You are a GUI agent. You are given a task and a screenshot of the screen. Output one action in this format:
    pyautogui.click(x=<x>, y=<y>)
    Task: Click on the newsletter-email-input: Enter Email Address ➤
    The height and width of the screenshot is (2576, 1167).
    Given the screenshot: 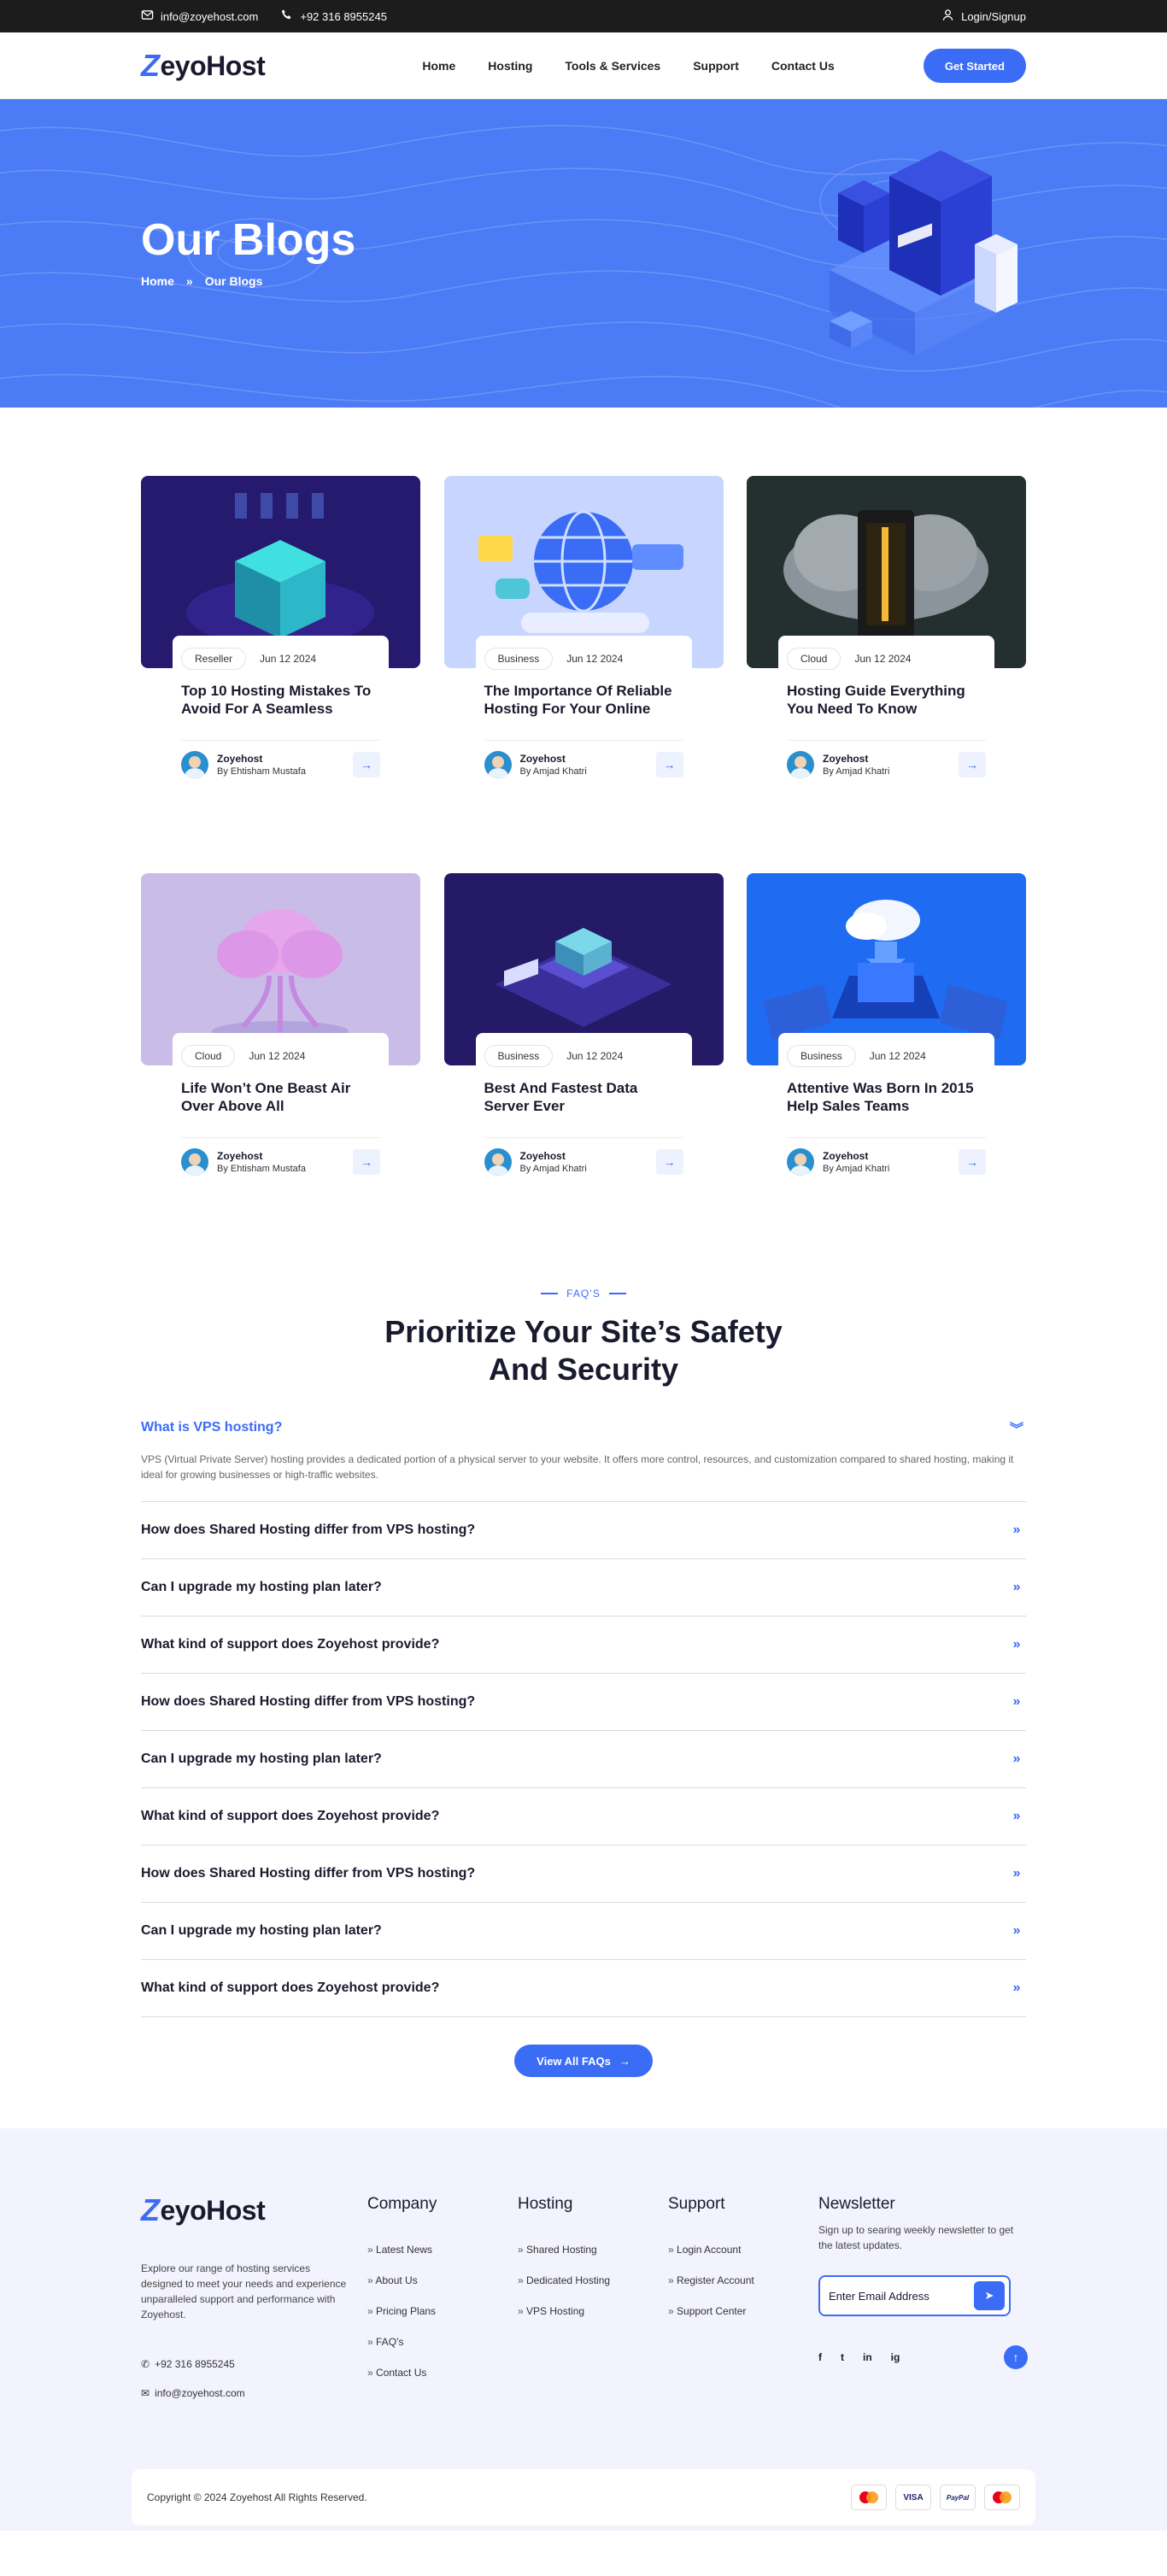 What is the action you would take?
    pyautogui.click(x=914, y=2295)
    